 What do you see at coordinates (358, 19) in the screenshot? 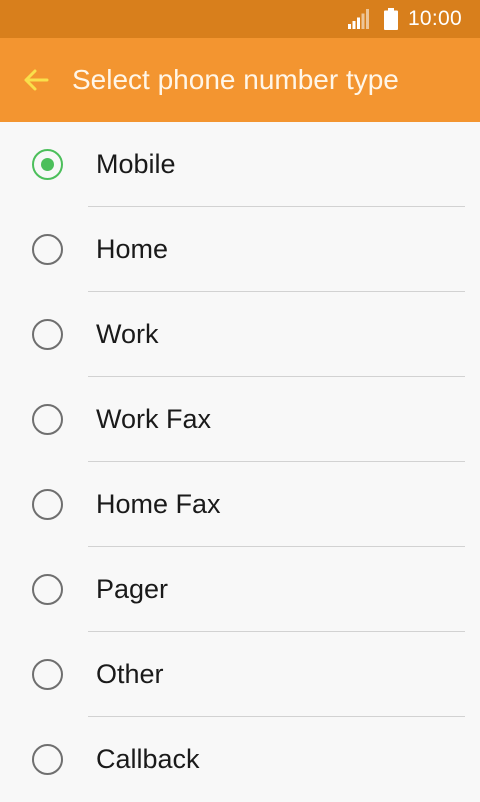
I see `signal-icon` at bounding box center [358, 19].